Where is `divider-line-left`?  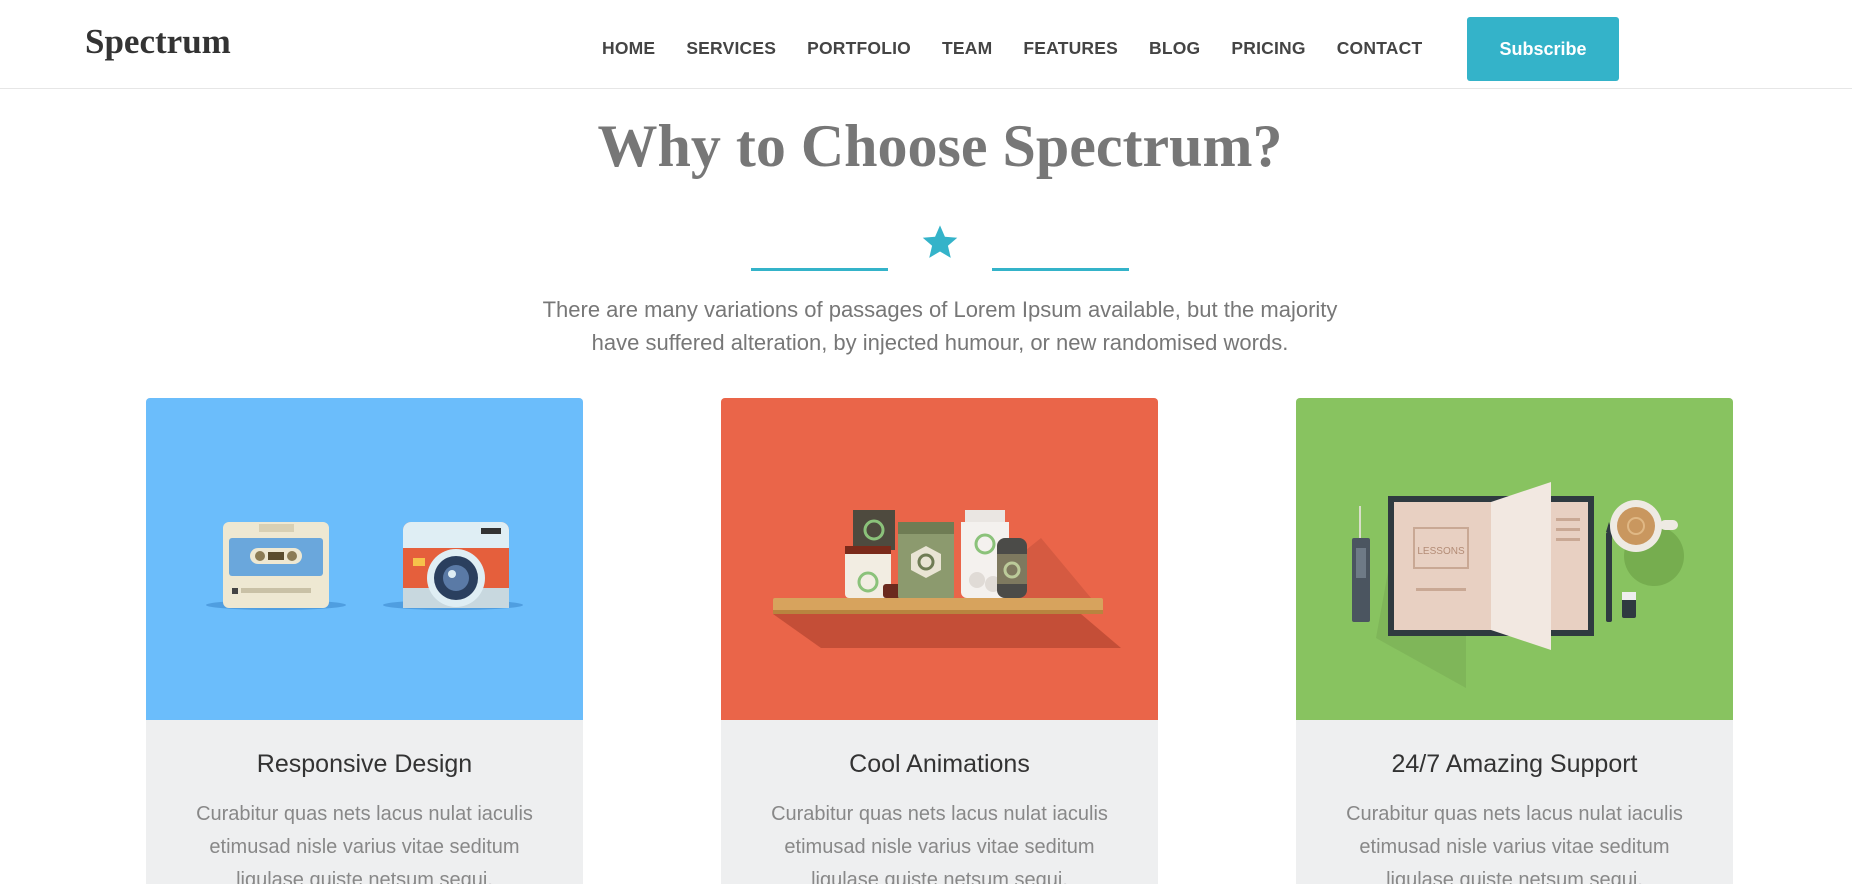
divider-line-left is located at coordinates (819, 269).